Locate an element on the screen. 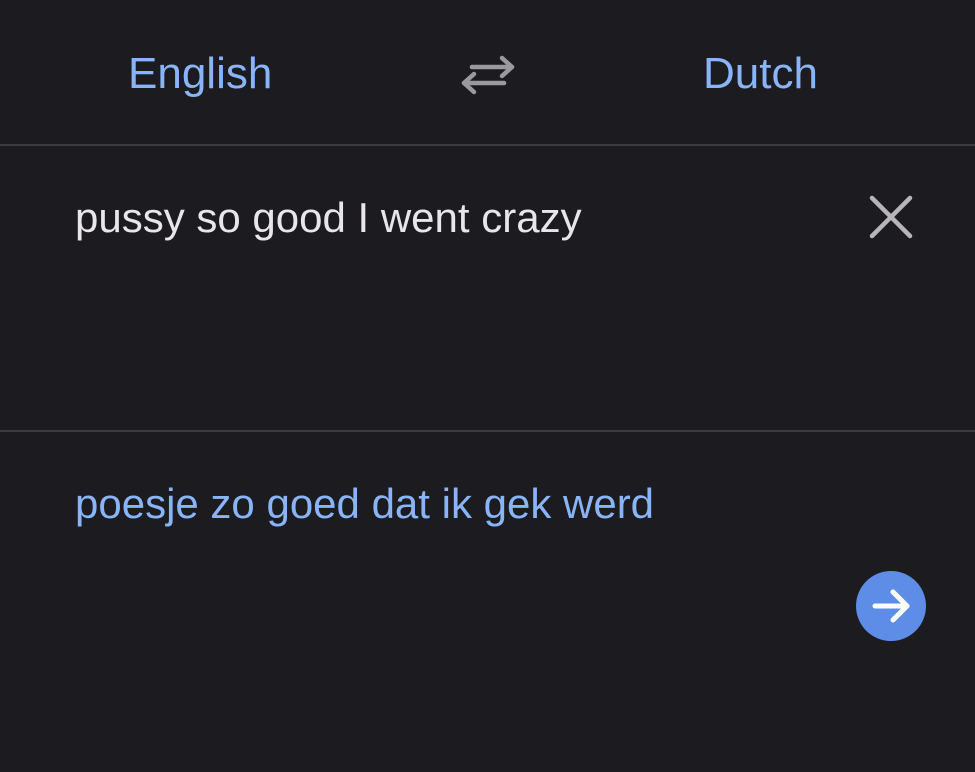 The width and height of the screenshot is (975, 772). arrow-right-icon is located at coordinates (891, 606).